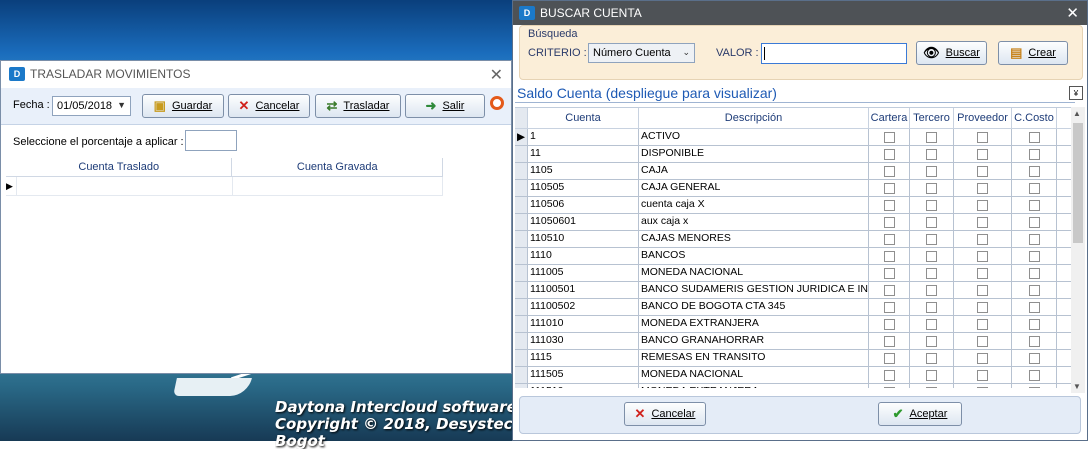 The width and height of the screenshot is (1088, 449). I want to click on cell-cuenta: 110505, so click(583, 188).